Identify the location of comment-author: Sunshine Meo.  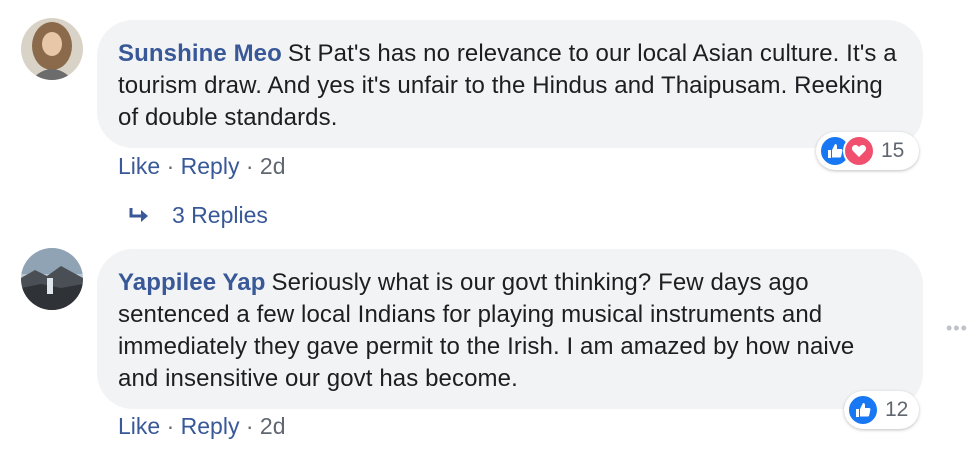
(200, 53).